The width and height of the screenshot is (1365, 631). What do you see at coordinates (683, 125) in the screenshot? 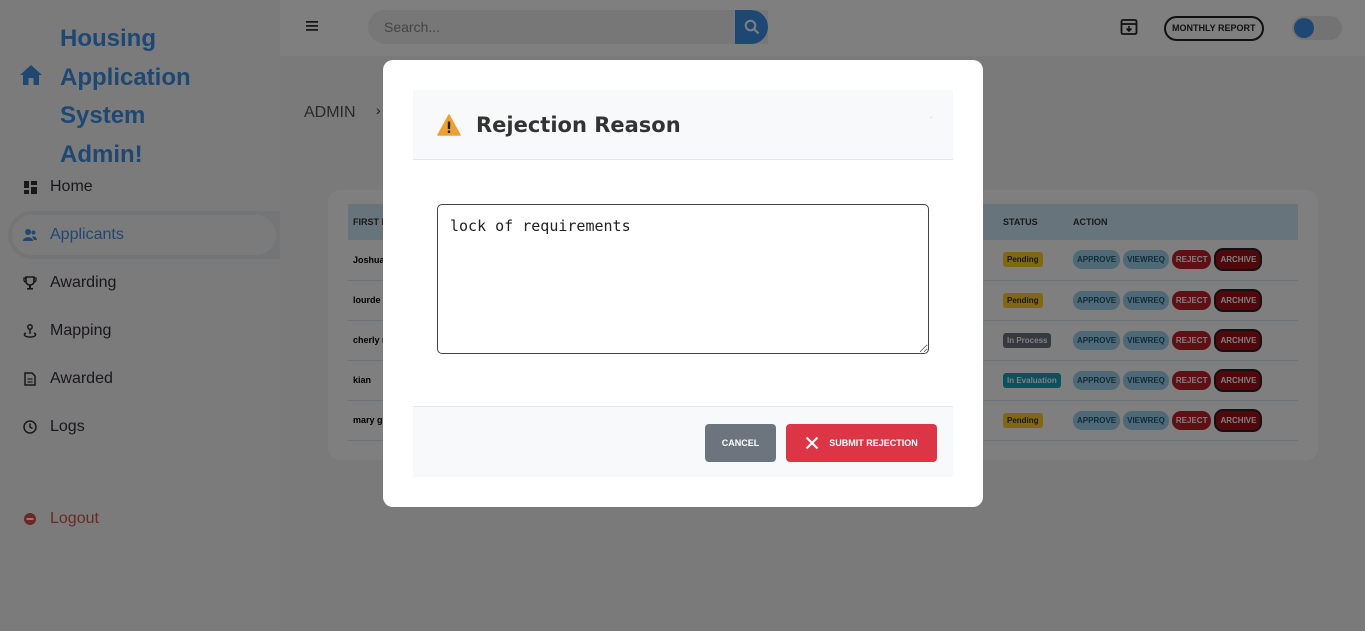
I see `modal-header: Rejection Reason ·` at bounding box center [683, 125].